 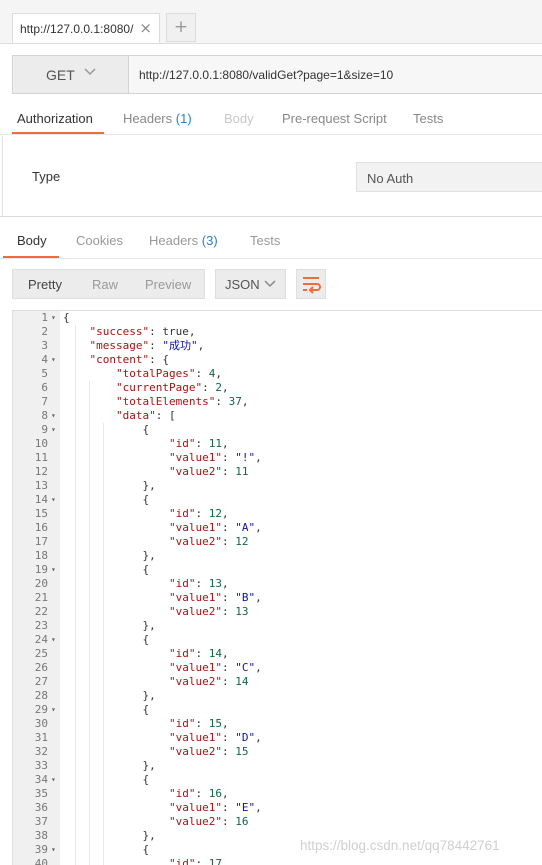 What do you see at coordinates (41, 471) in the screenshot?
I see `line-number: 12` at bounding box center [41, 471].